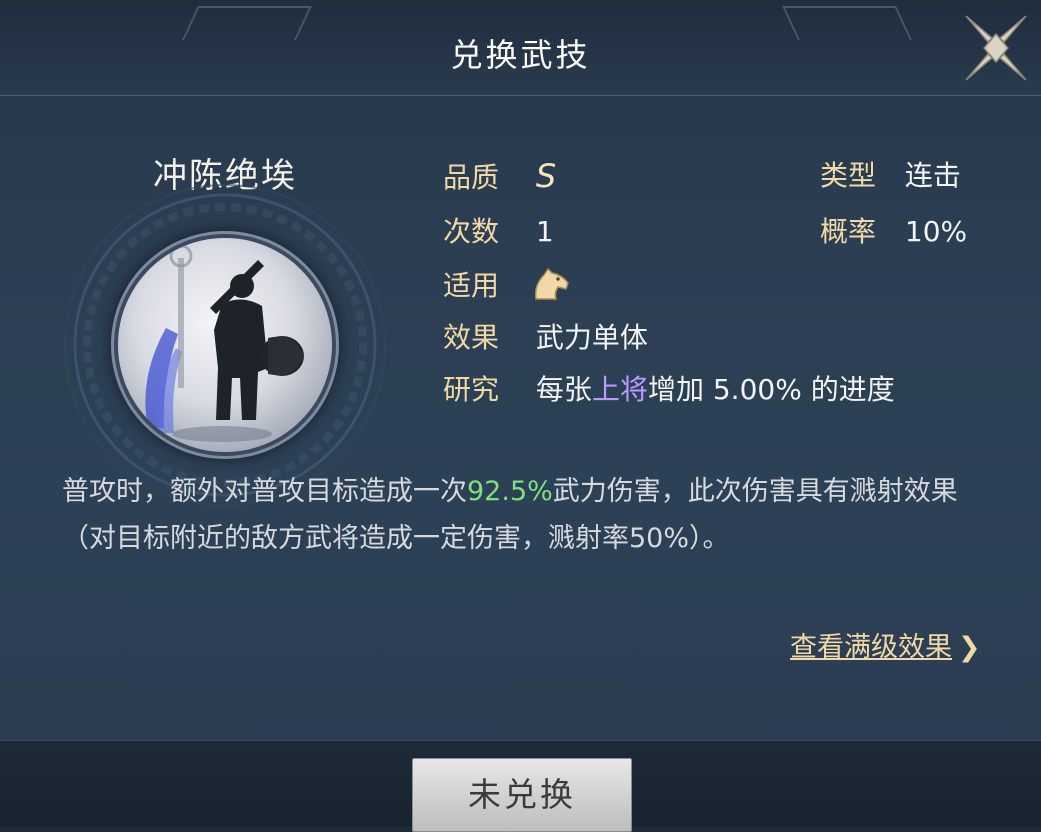 The height and width of the screenshot is (832, 1041). What do you see at coordinates (969, 647) in the screenshot?
I see `chevron-right-icon: ❯` at bounding box center [969, 647].